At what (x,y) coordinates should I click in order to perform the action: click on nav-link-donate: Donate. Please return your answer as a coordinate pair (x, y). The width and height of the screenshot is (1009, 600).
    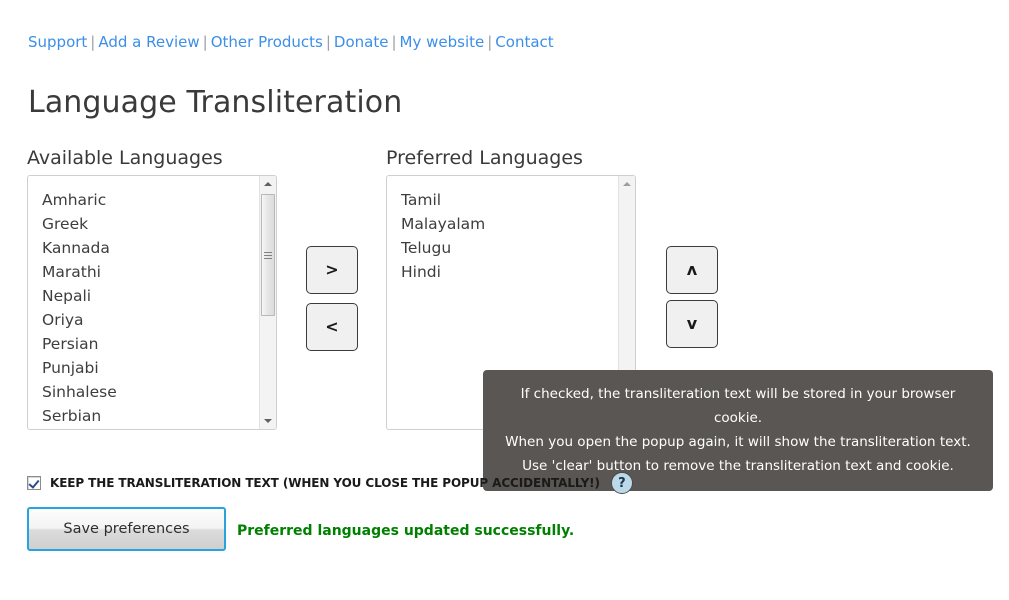
    Looking at the image, I should click on (361, 42).